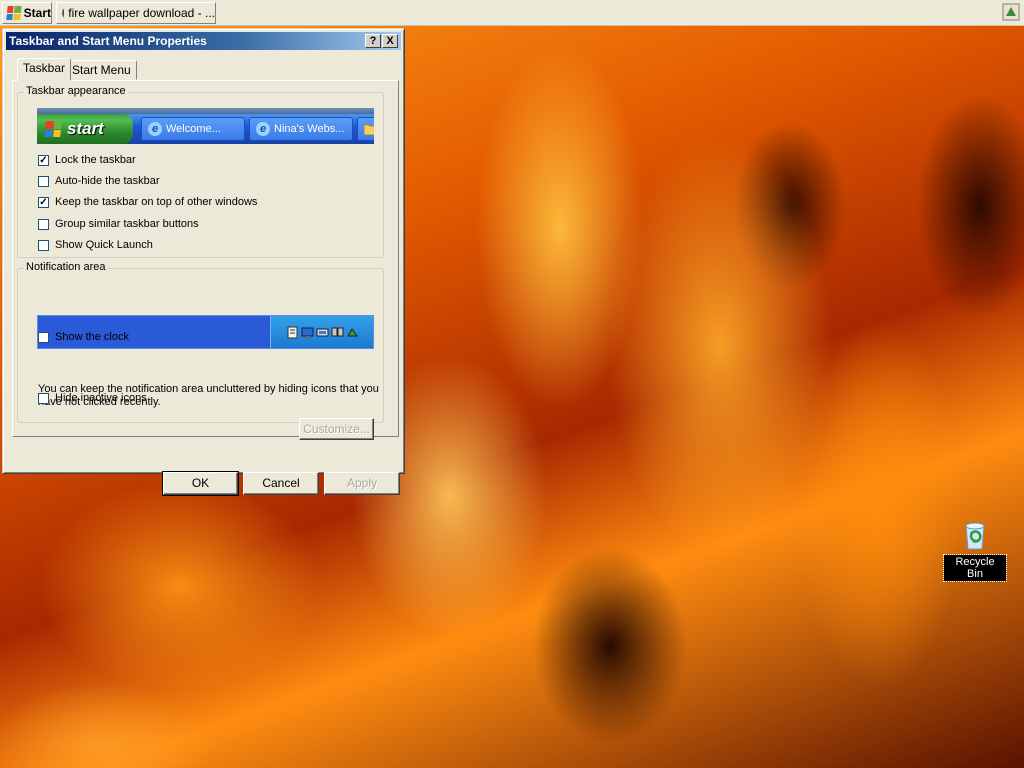 The image size is (1024, 768). What do you see at coordinates (43, 398) in the screenshot?
I see `hide-inactive-checkbox` at bounding box center [43, 398].